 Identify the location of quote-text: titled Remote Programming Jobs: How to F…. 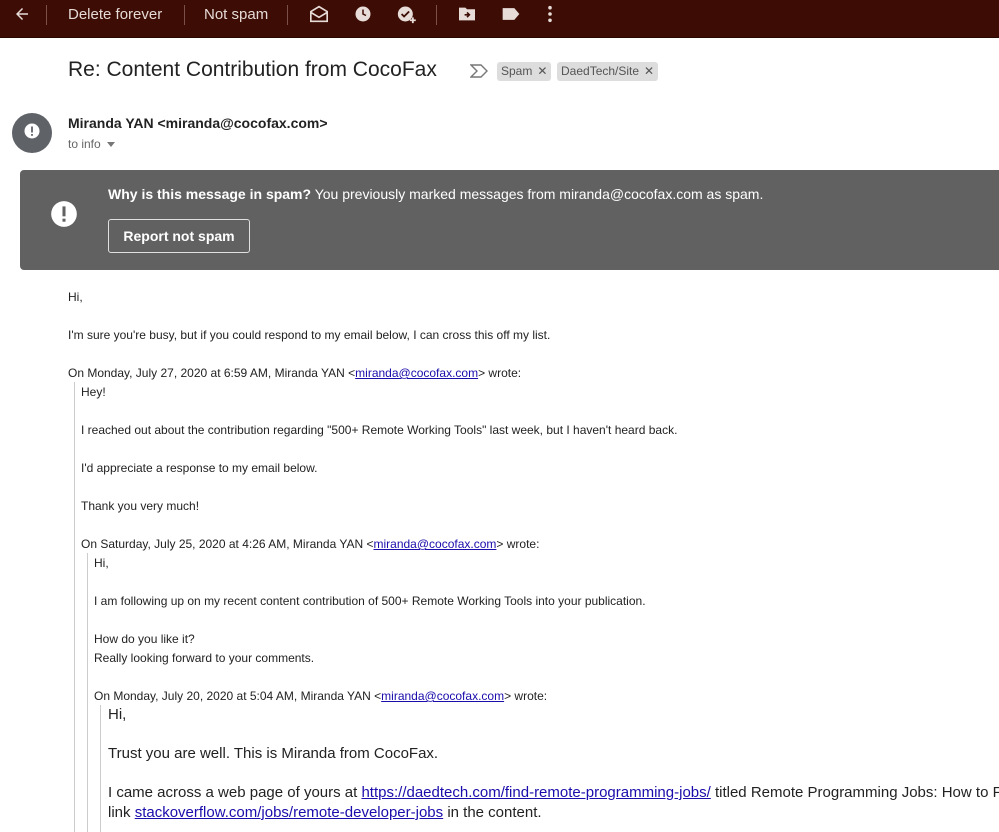
(854, 792).